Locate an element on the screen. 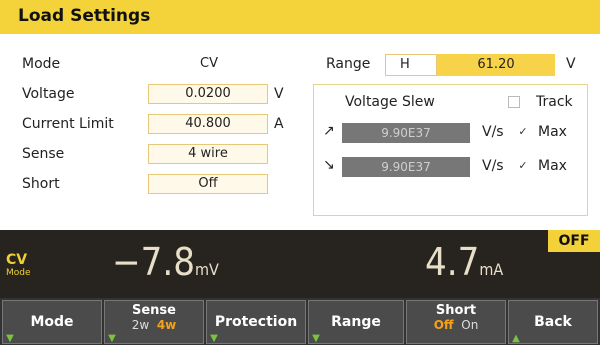 The height and width of the screenshot is (345, 600). page-title: Load Settings is located at coordinates (84, 16).